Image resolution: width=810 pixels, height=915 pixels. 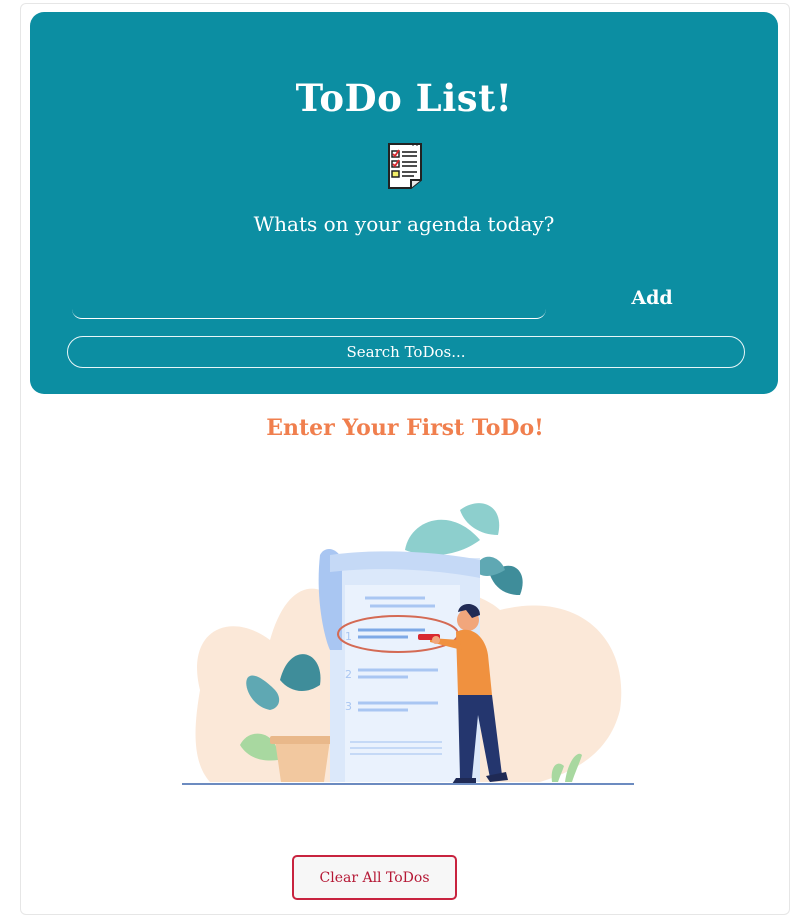 I want to click on notepad-checklist-icon, so click(x=405, y=166).